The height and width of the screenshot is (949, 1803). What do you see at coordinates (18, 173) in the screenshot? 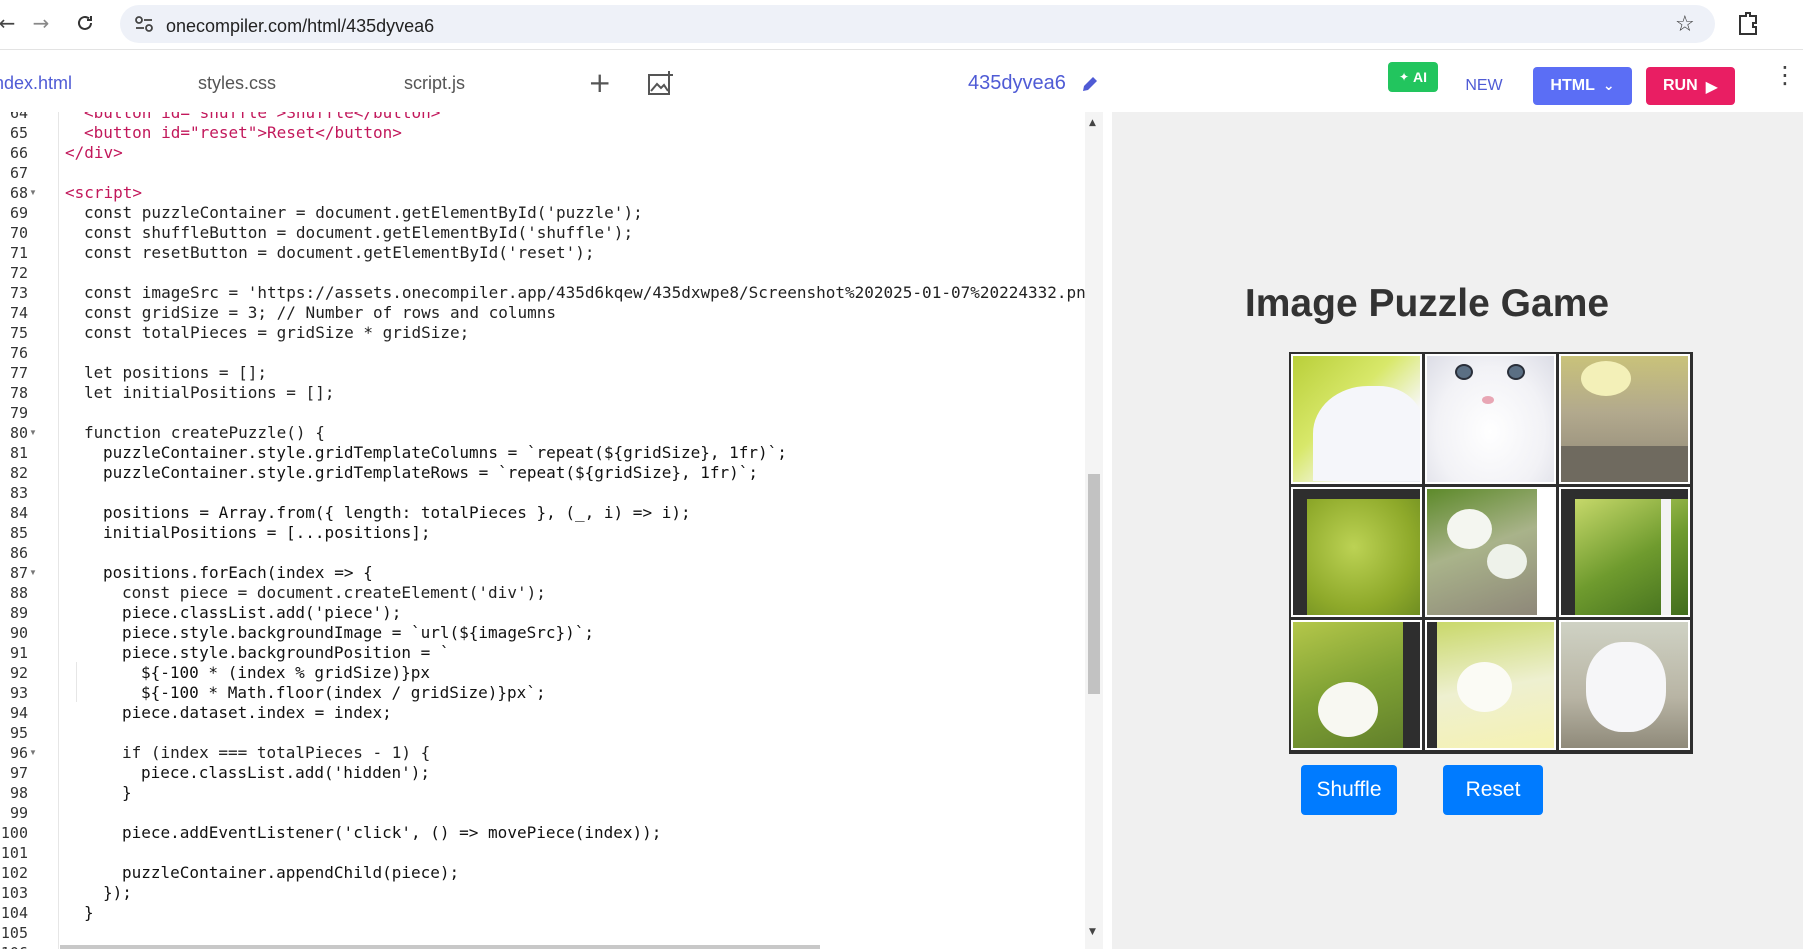
I see `line-number: 67` at bounding box center [18, 173].